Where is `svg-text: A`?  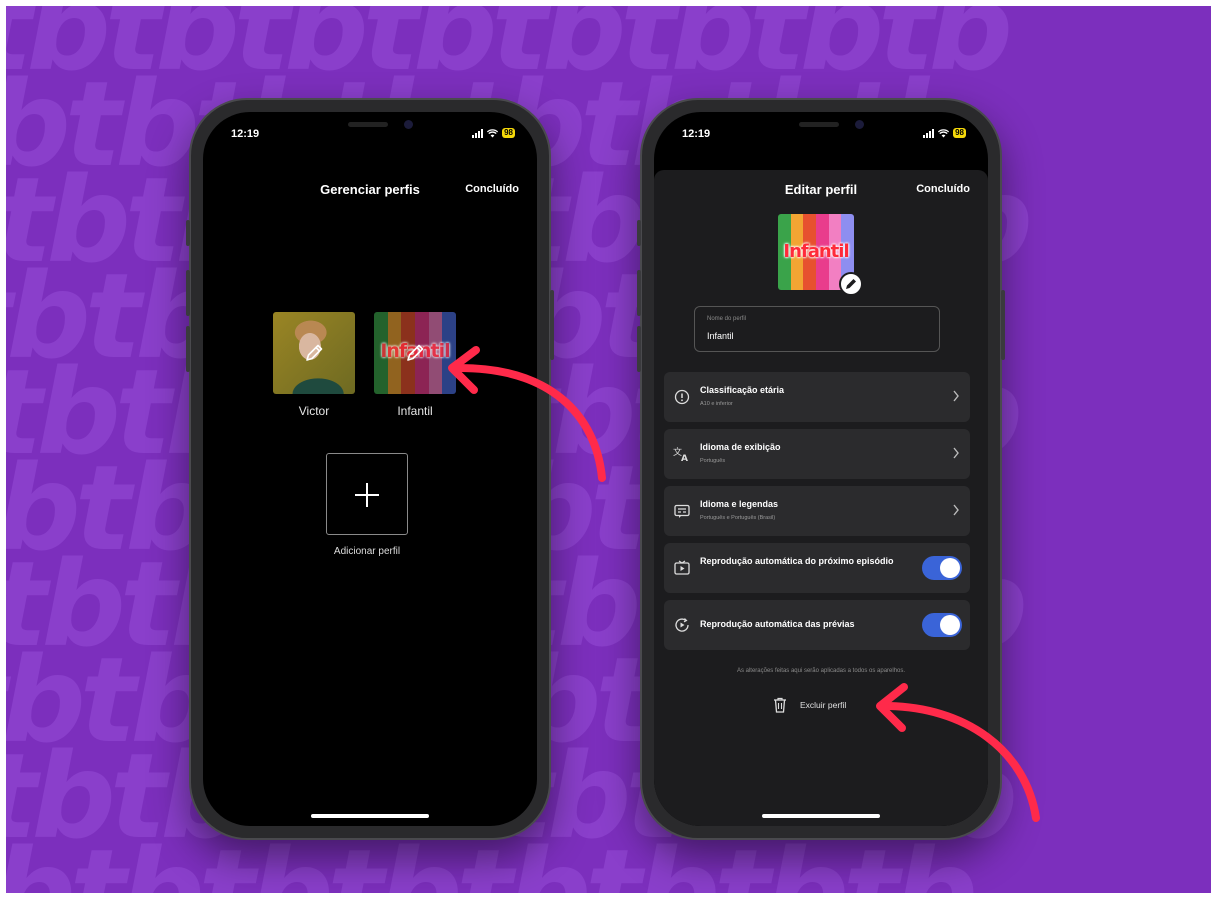 svg-text: A is located at coordinates (684, 459).